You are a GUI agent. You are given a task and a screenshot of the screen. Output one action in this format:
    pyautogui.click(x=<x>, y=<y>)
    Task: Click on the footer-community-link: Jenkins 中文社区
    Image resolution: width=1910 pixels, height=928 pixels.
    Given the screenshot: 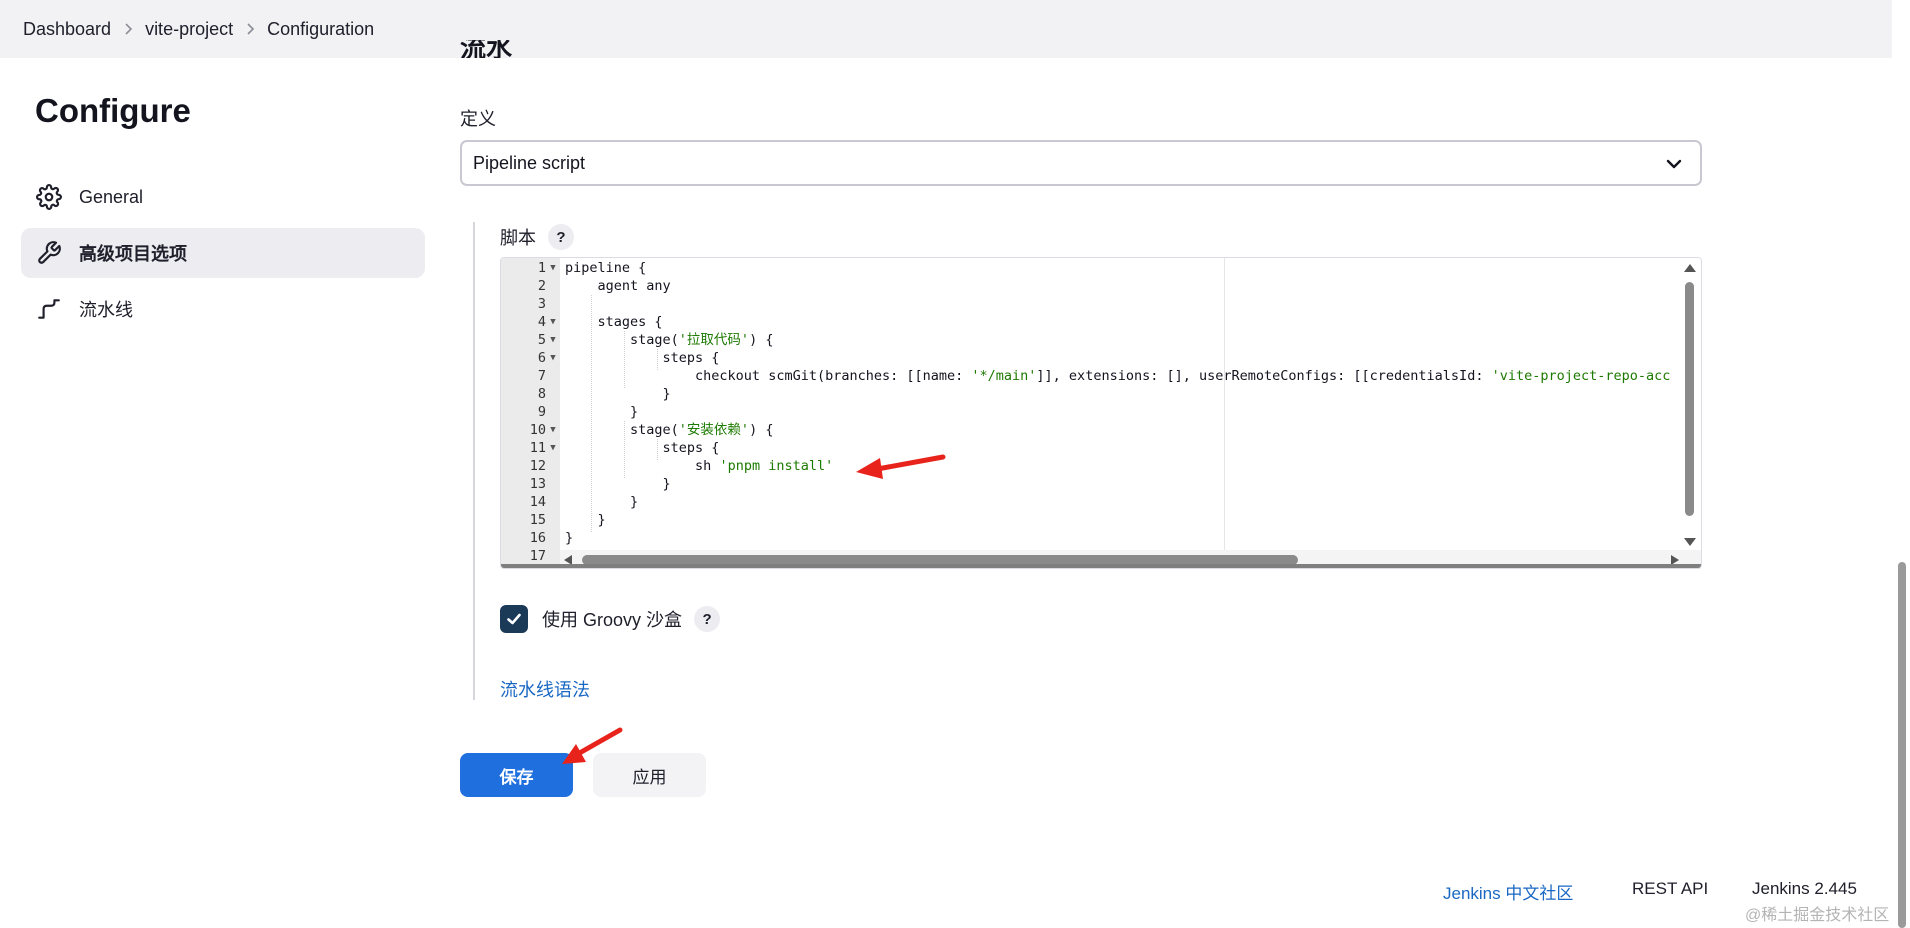 What is the action you would take?
    pyautogui.click(x=1508, y=891)
    